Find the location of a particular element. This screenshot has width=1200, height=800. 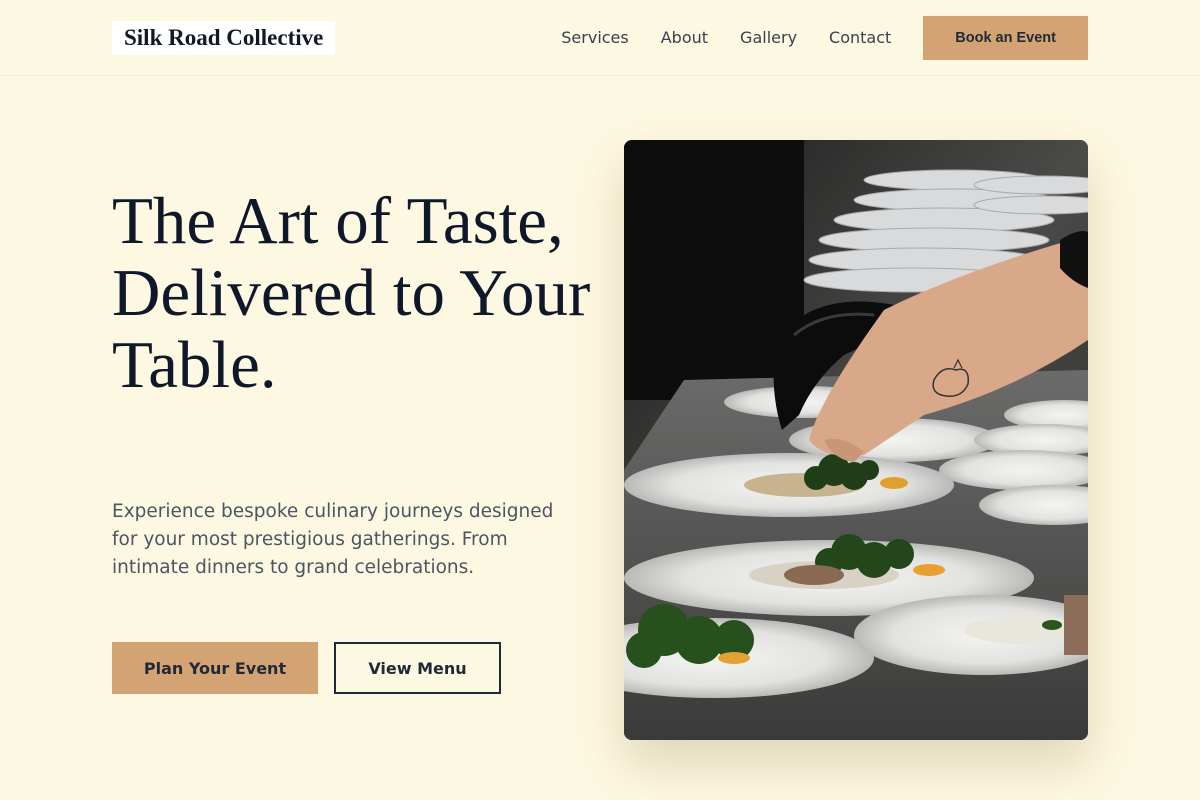

book-event-button: Book an Event is located at coordinates (1005, 38).